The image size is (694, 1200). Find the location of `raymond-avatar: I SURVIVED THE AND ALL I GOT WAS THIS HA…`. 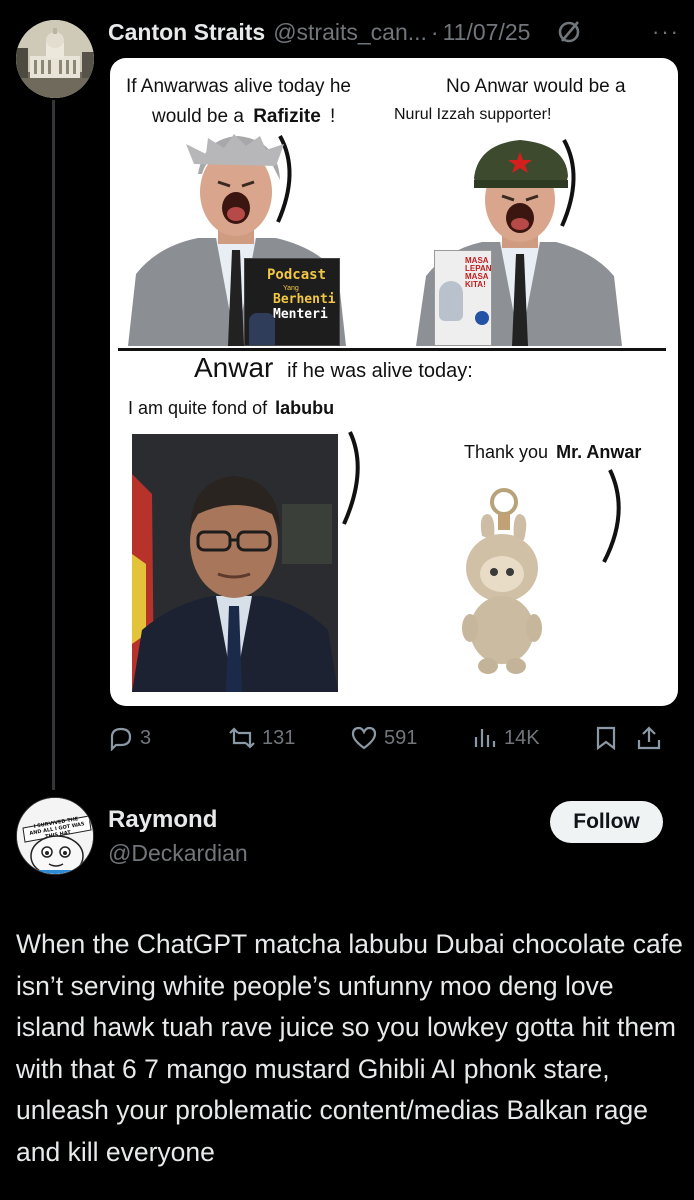

raymond-avatar: I SURVIVED THE AND ALL I GOT WAS THIS HA… is located at coordinates (55, 836).